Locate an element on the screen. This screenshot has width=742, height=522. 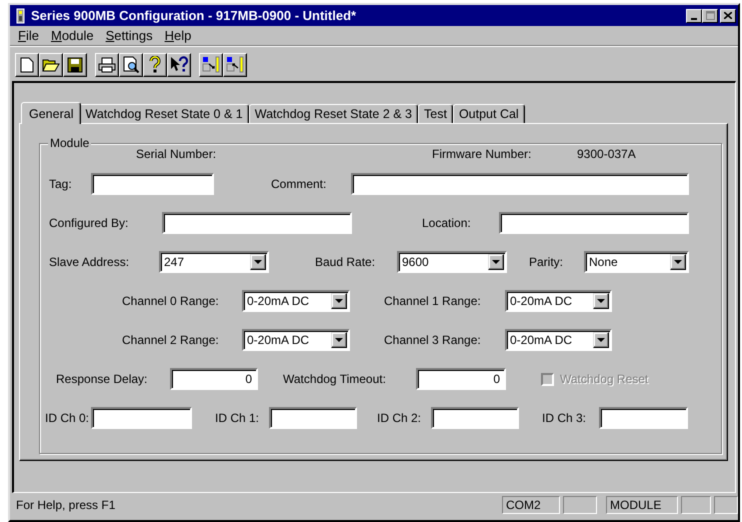
firmware-value: 9300-037A is located at coordinates (607, 154).